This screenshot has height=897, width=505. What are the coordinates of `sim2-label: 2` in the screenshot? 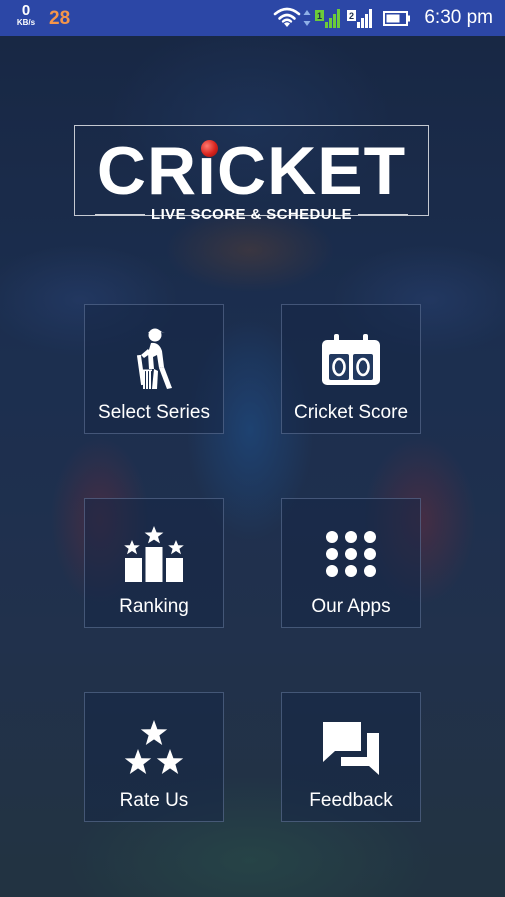 It's located at (351, 16).